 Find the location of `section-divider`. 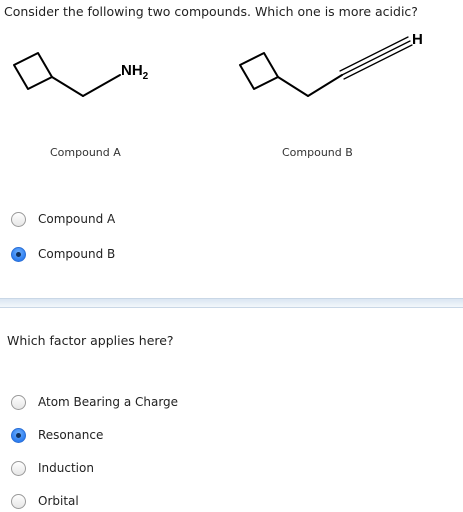

section-divider is located at coordinates (231, 303).